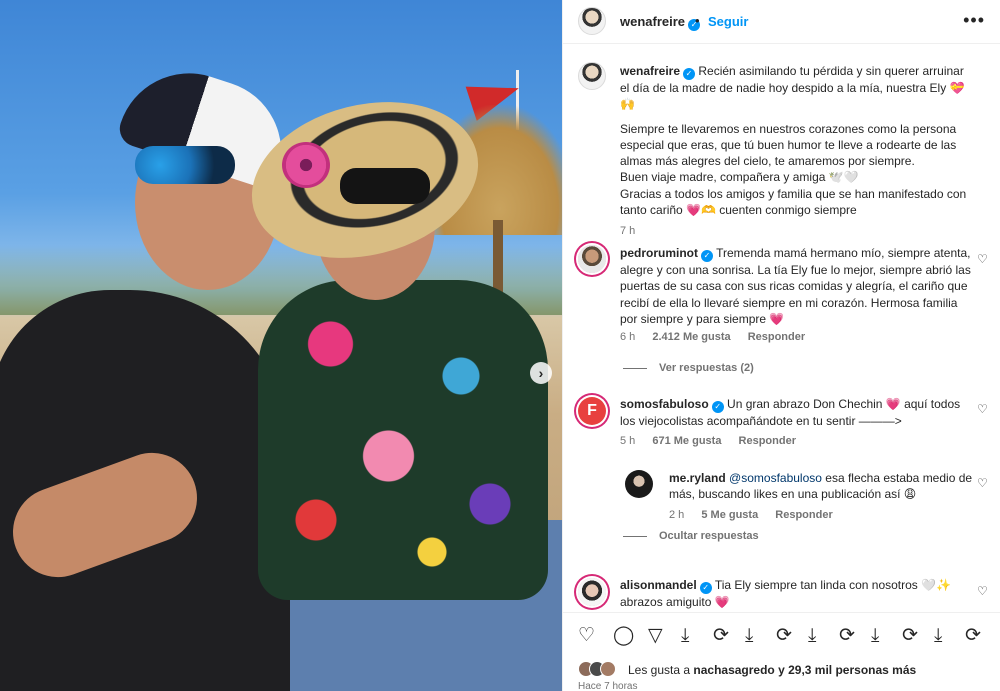 The width and height of the screenshot is (1000, 691). I want to click on woman-floral-jacket, so click(403, 440).